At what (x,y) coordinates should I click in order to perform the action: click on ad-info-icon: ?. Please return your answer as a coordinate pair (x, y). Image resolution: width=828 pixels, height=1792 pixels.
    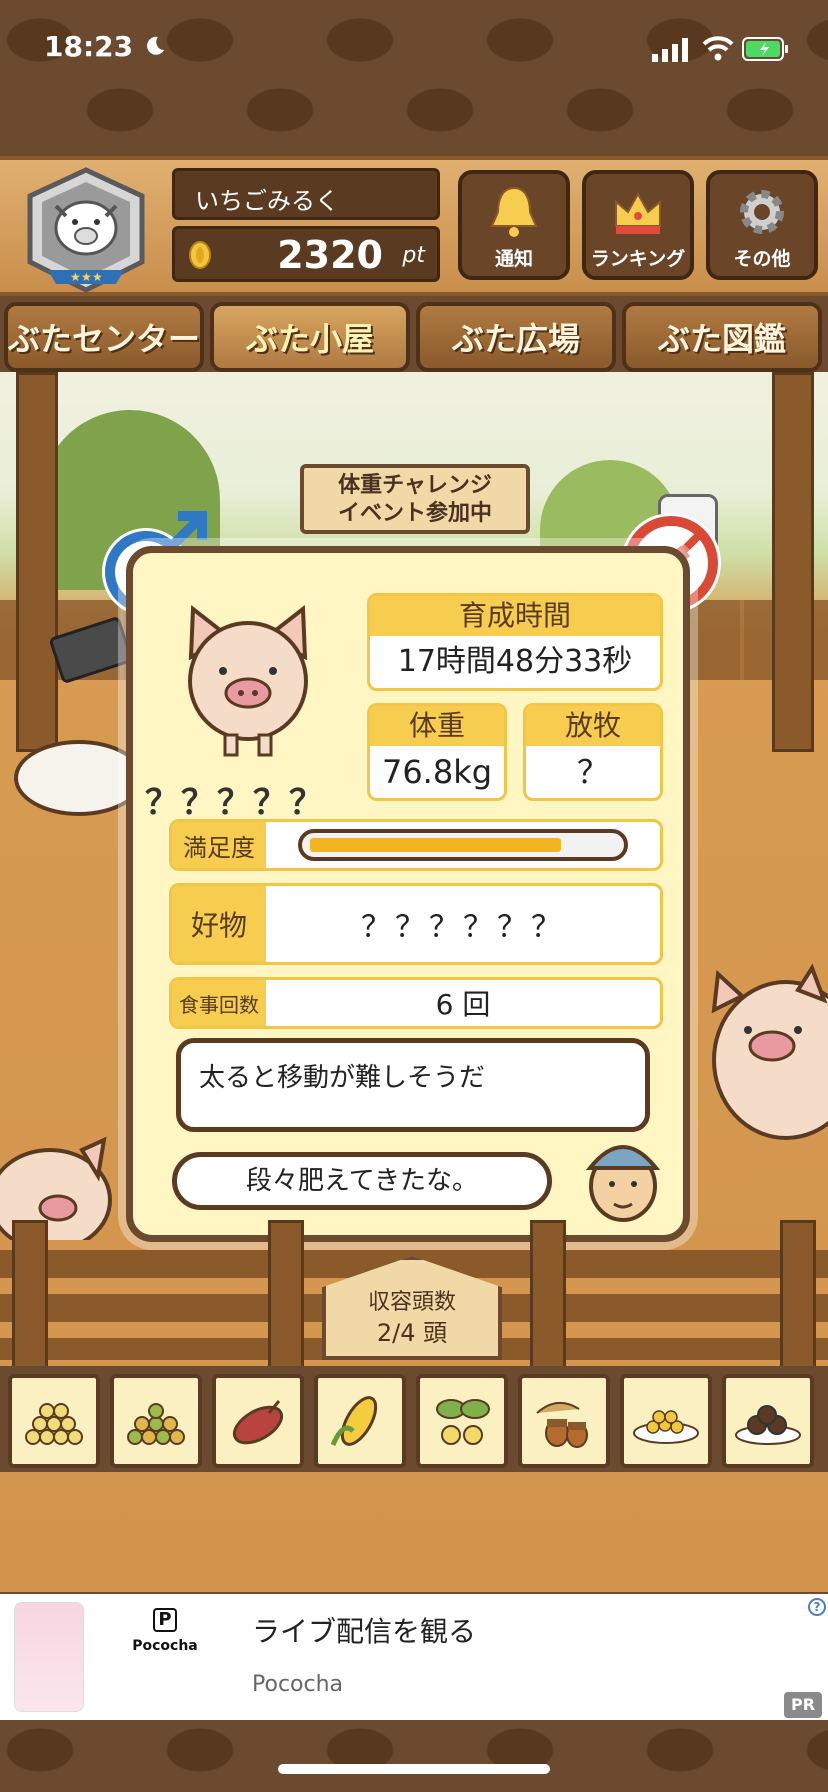
    Looking at the image, I should click on (817, 1607).